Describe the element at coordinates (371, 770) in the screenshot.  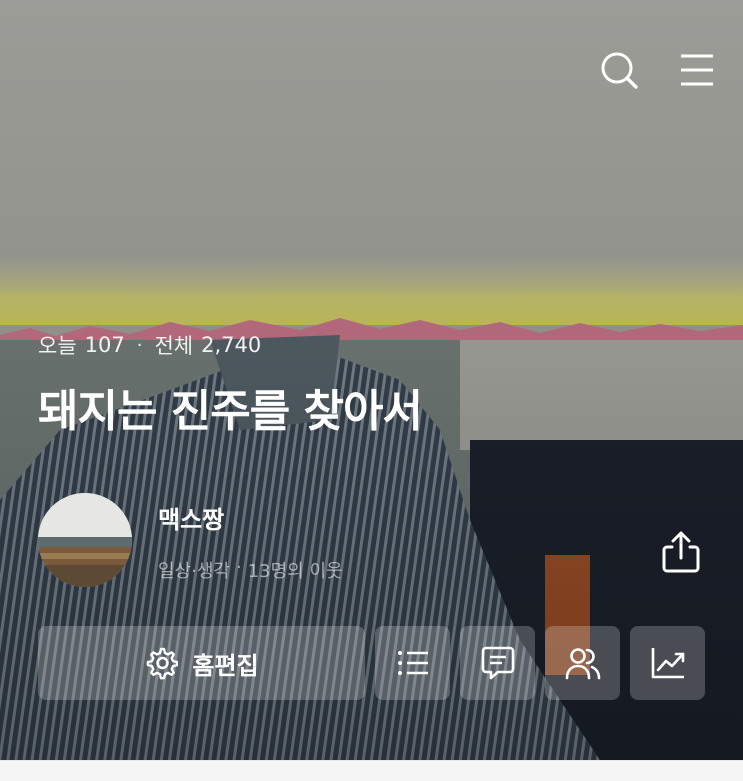
I see `content-divider` at that location.